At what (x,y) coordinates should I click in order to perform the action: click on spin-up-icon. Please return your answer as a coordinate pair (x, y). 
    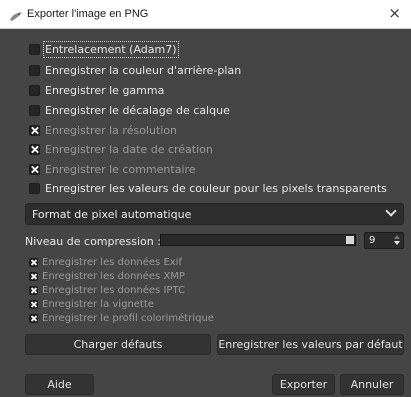
    Looking at the image, I should click on (397, 237).